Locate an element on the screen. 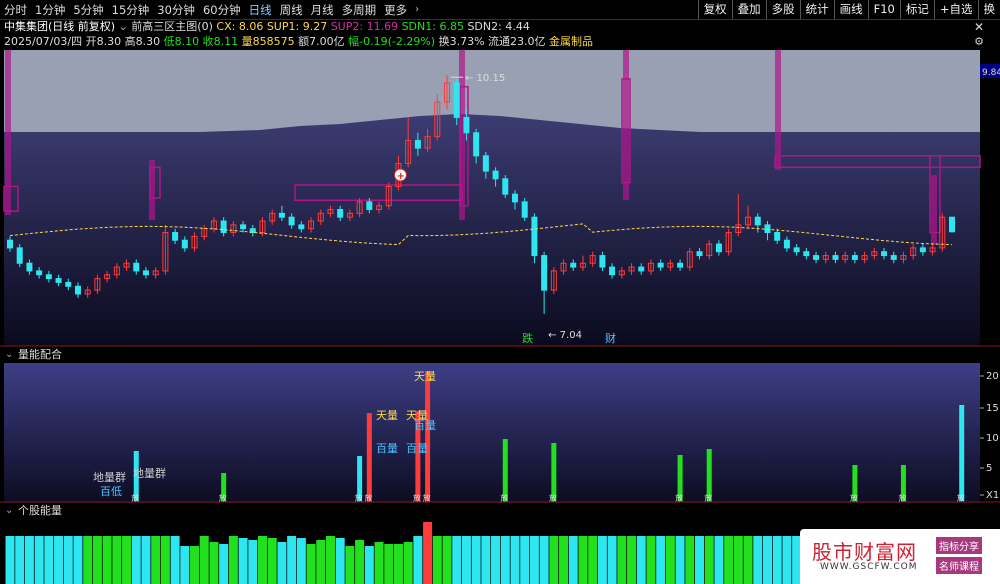 The height and width of the screenshot is (584, 1000). watermark-banner: 股市财富网 WWW.GSCFW.COM 指标分享 名师课程 is located at coordinates (900, 556).